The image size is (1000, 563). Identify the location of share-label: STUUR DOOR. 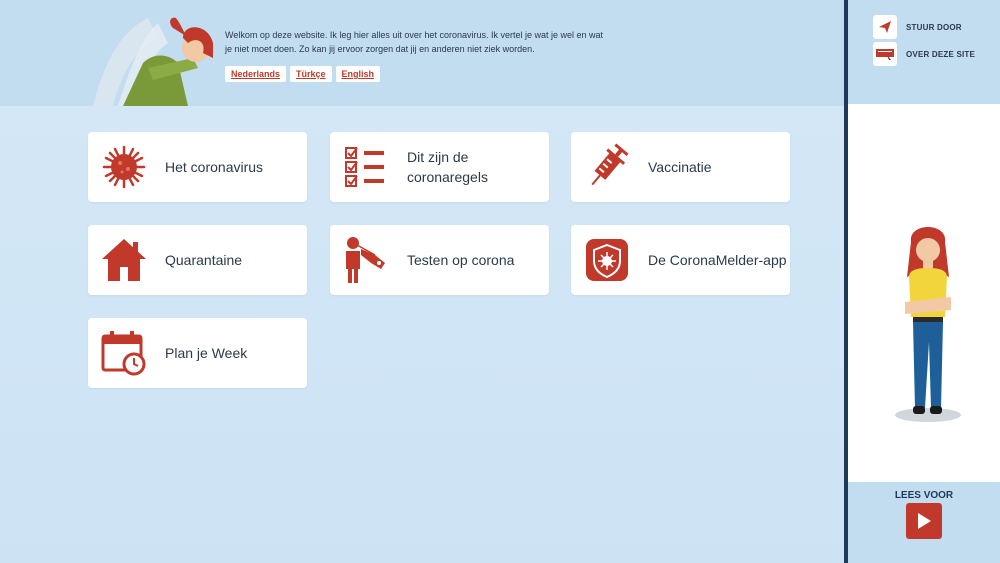
(934, 27).